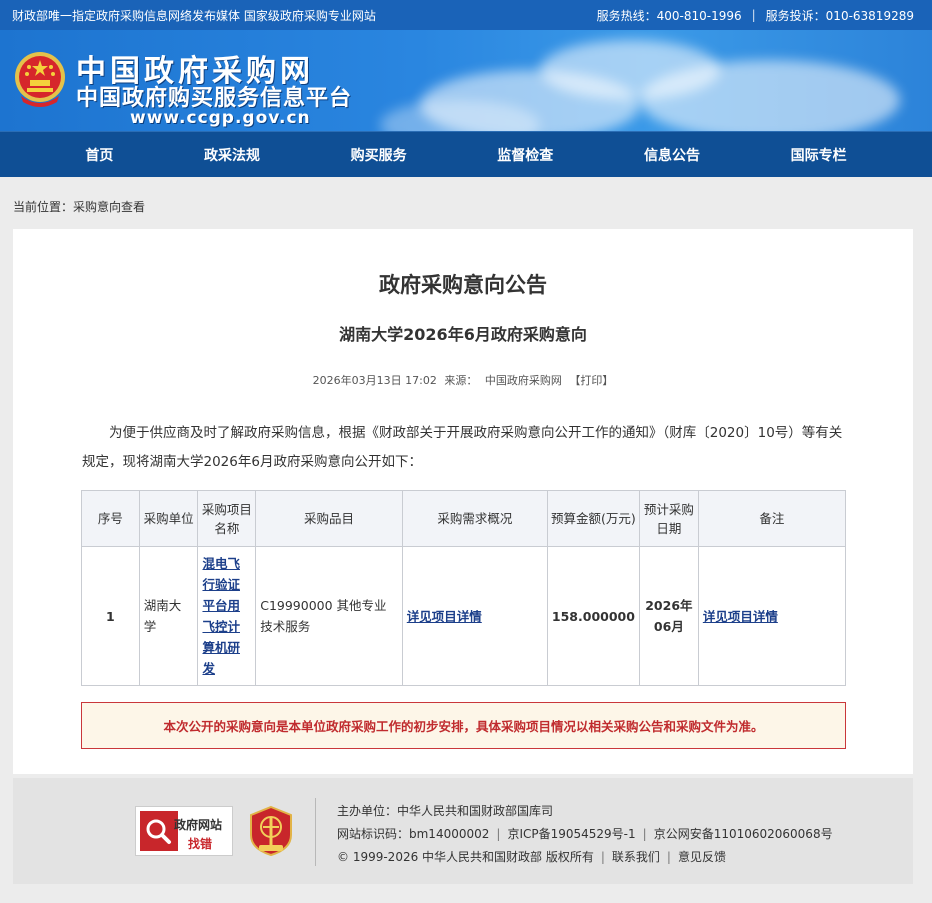  Describe the element at coordinates (271, 831) in the screenshot. I see `party-government-organ-icon` at that location.